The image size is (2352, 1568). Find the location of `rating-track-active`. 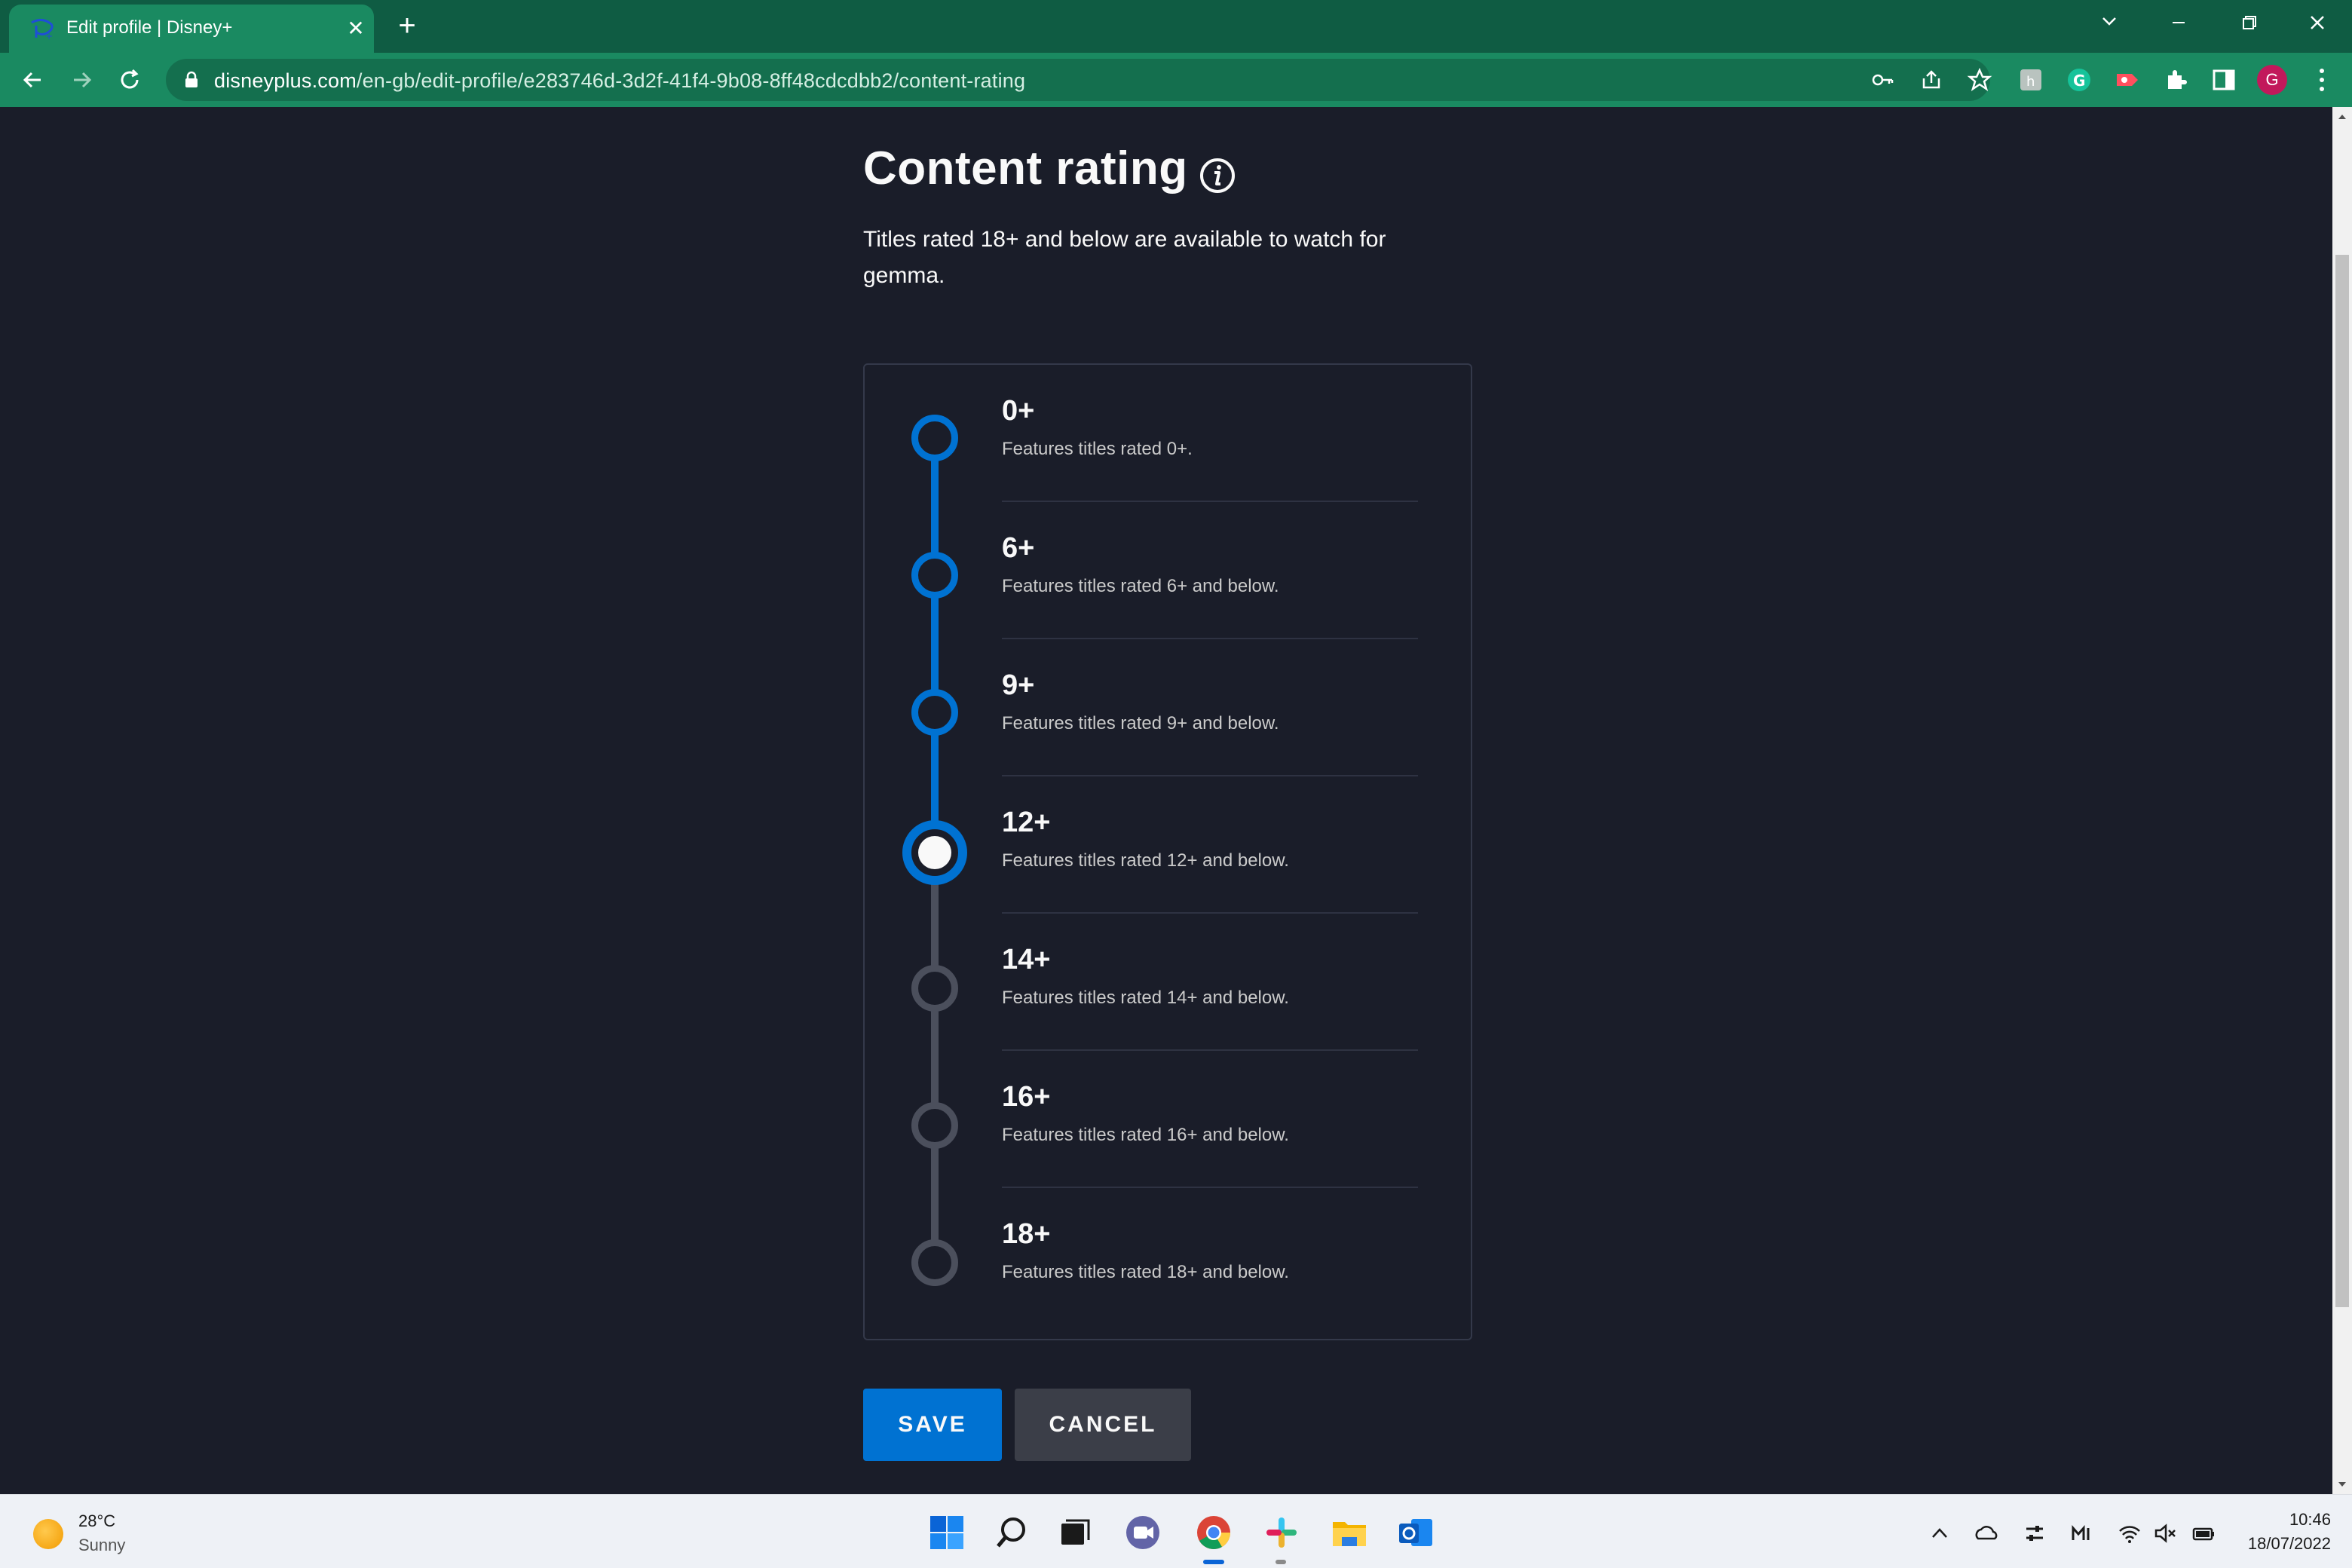

rating-track-active is located at coordinates (935, 646).